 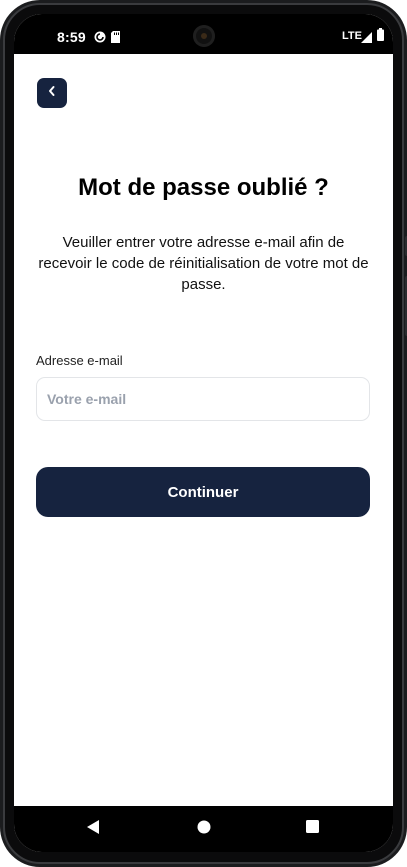 I want to click on nav-recents-button, so click(x=312, y=829).